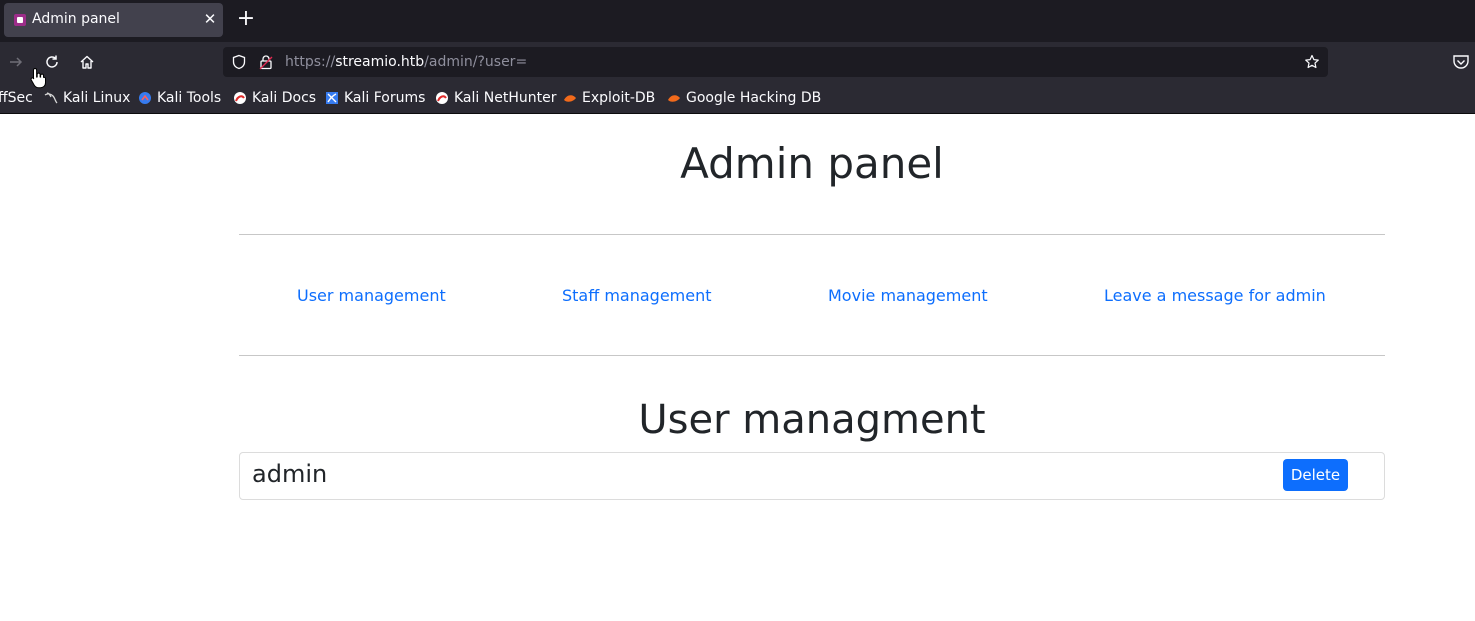 The height and width of the screenshot is (621, 1475). I want to click on bookmark-kali-tools: Kali Tools, so click(179, 98).